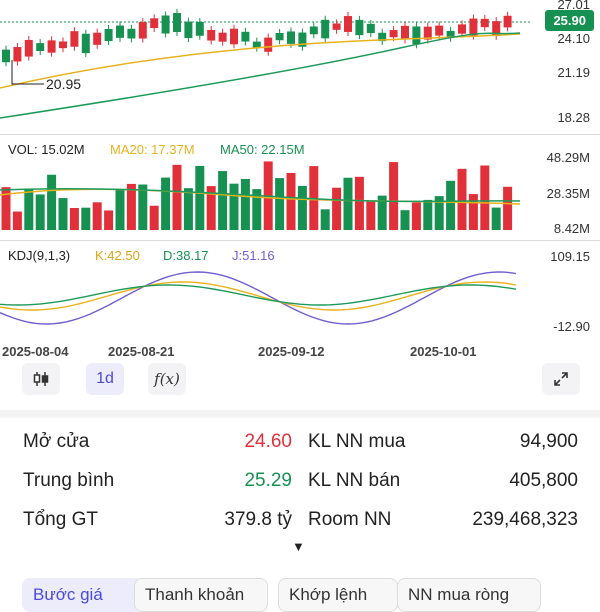 This screenshot has width=600, height=612. I want to click on volume-axis-label: 48.29M, so click(568, 157).